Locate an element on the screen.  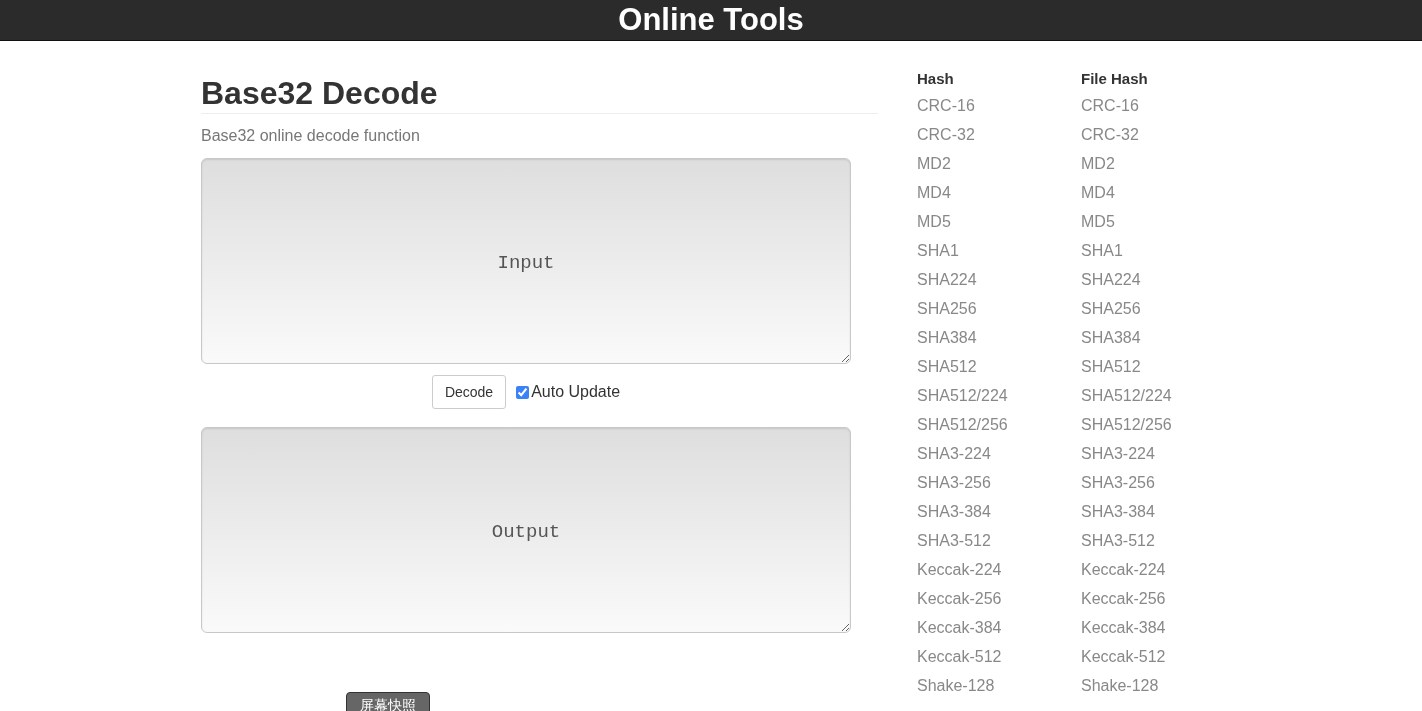
output-field: Output is located at coordinates (526, 530).